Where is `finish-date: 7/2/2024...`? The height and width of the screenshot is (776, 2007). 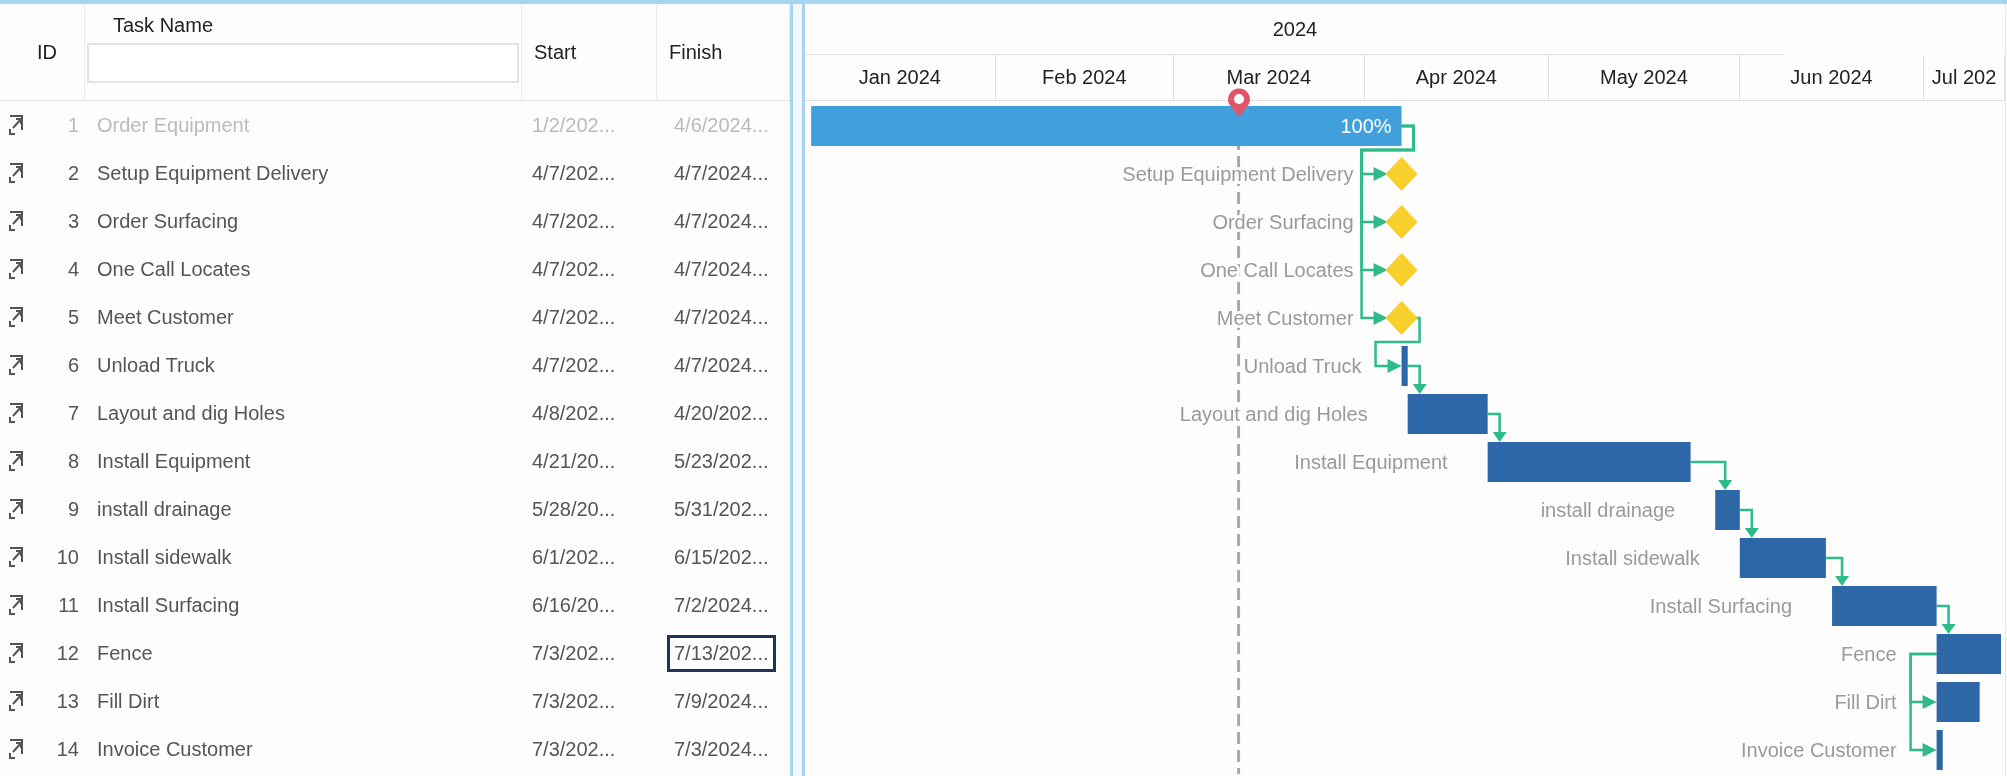 finish-date: 7/2/2024... is located at coordinates (721, 605).